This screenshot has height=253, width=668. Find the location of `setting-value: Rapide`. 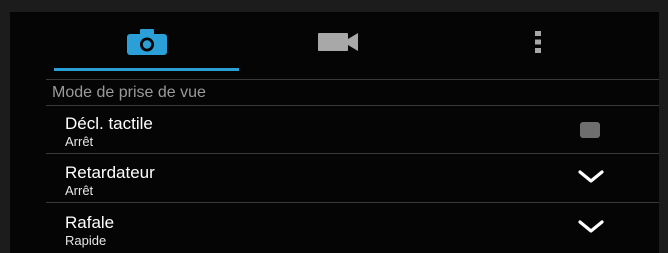

setting-value: Rapide is located at coordinates (86, 240).